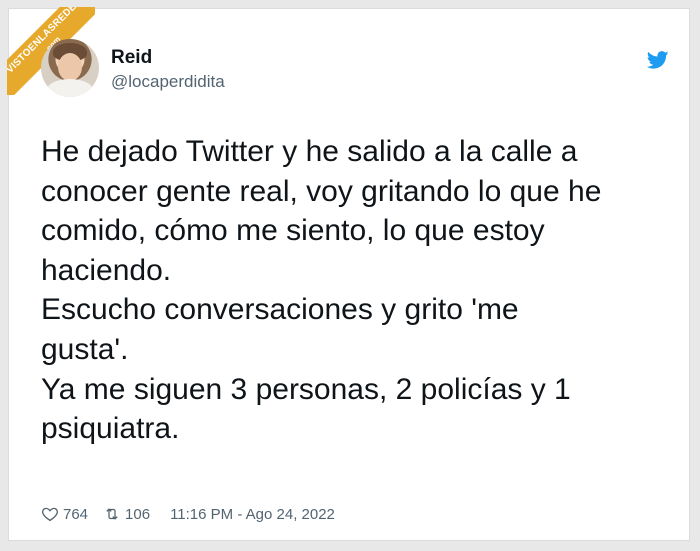 The width and height of the screenshot is (700, 551). What do you see at coordinates (70, 88) in the screenshot?
I see `avatar-shirt` at bounding box center [70, 88].